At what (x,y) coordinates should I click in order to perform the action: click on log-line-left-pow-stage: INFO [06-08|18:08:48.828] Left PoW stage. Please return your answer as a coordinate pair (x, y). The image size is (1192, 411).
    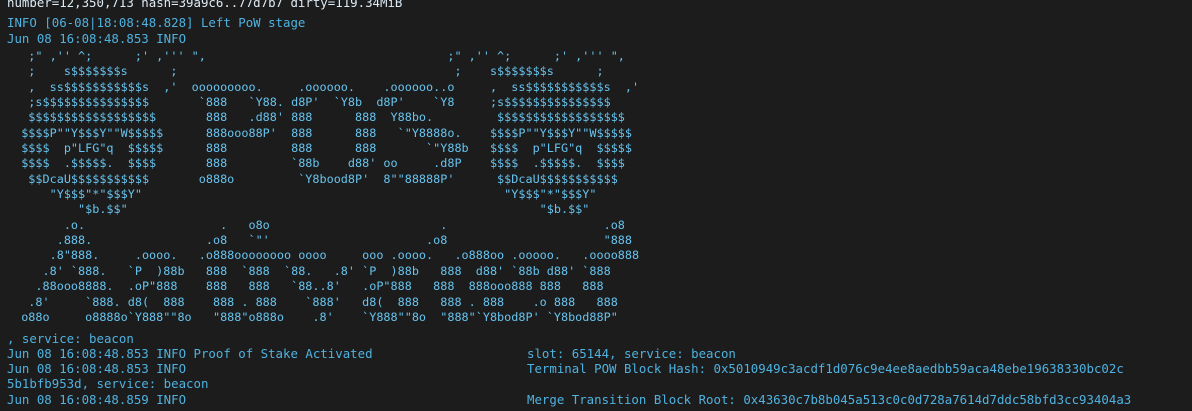
    Looking at the image, I should click on (156, 22).